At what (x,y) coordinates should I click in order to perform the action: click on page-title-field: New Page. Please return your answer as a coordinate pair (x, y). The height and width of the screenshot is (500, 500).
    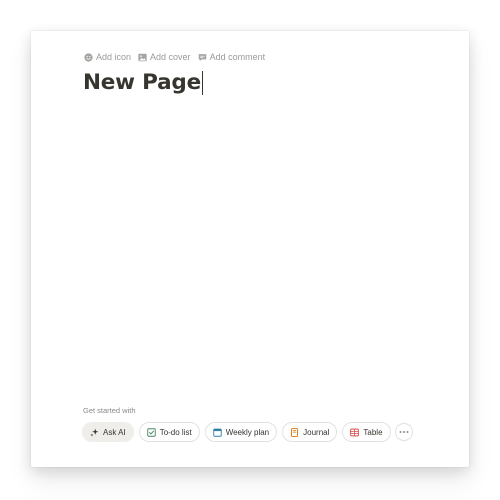
    Looking at the image, I should click on (143, 83).